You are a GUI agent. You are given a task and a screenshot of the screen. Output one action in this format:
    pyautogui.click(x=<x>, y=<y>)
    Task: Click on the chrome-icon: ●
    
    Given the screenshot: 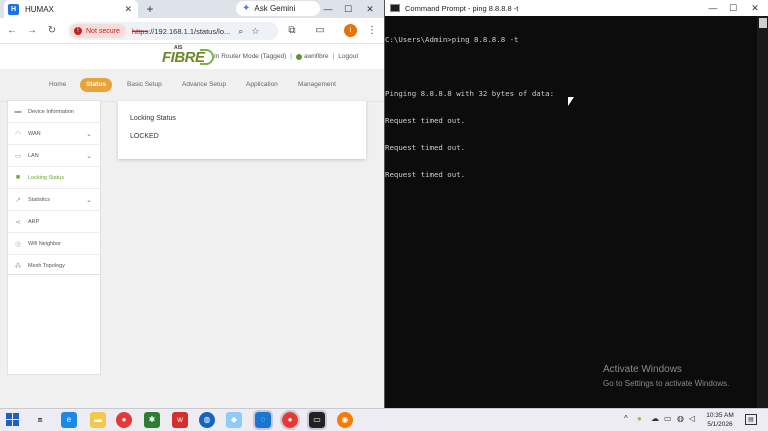 What is the action you would take?
    pyautogui.click(x=124, y=420)
    